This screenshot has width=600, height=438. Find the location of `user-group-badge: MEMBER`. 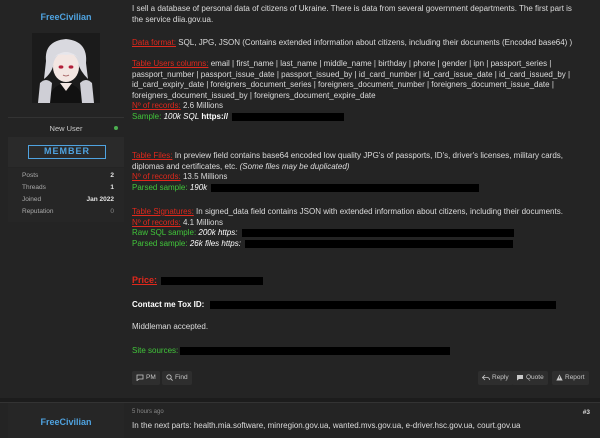

user-group-badge: MEMBER is located at coordinates (67, 152).